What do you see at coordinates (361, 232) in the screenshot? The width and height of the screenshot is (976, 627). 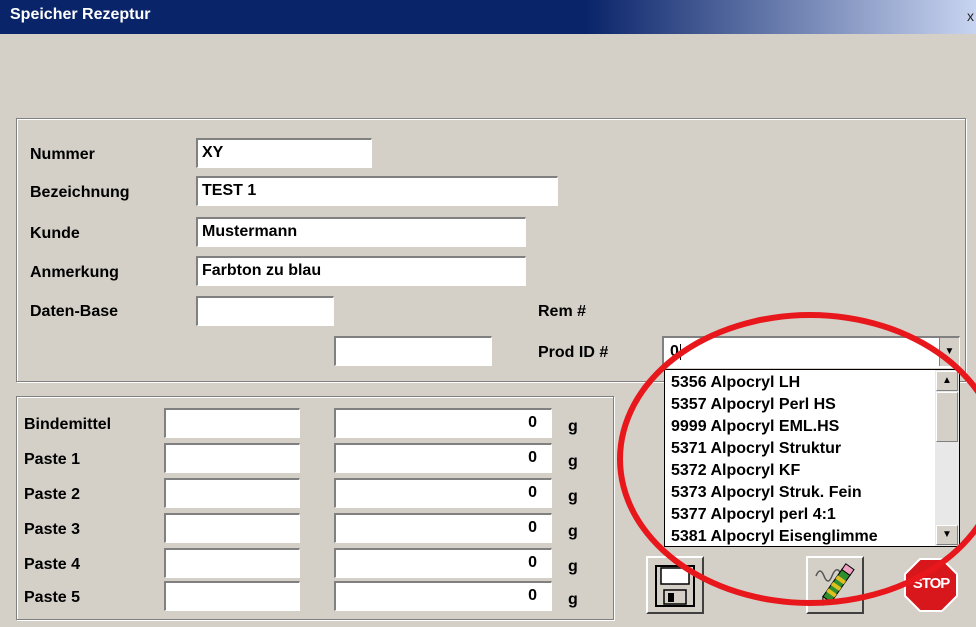 I see `kunde-field: Mustermann` at bounding box center [361, 232].